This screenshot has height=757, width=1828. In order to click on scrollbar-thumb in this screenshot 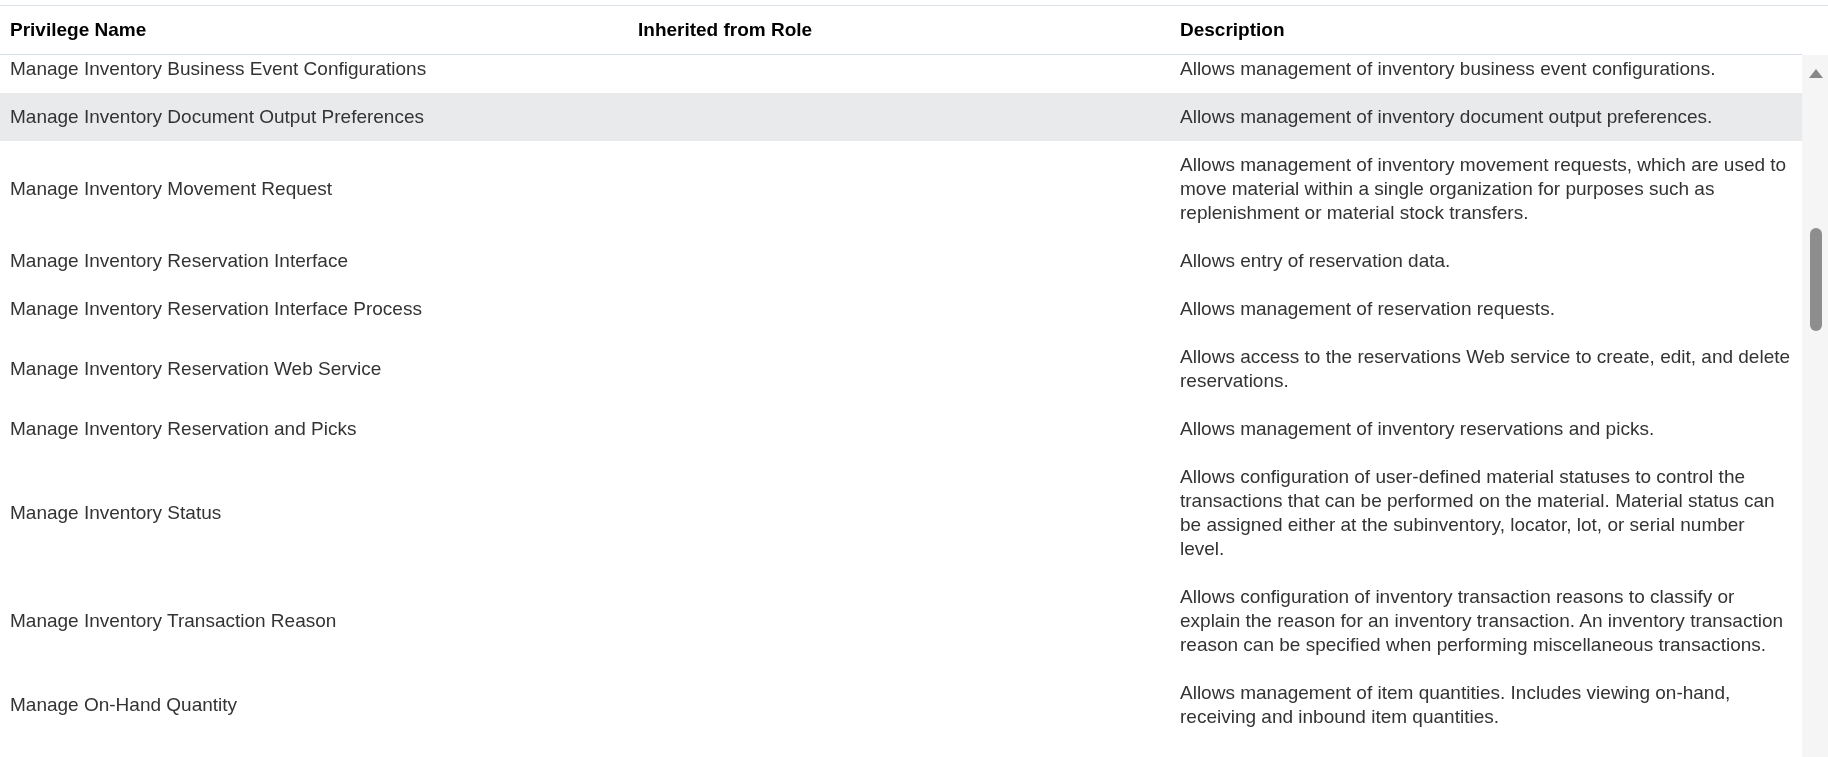, I will do `click(1816, 279)`.